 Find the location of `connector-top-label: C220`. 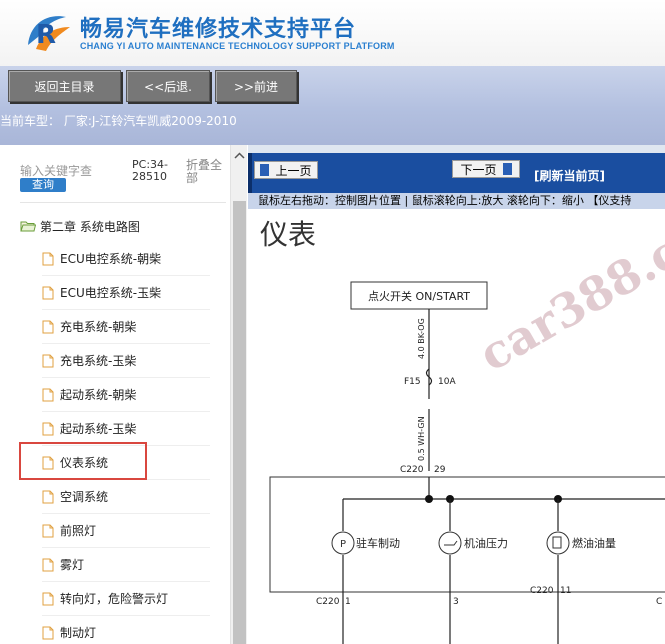

connector-top-label: C220 is located at coordinates (412, 470).